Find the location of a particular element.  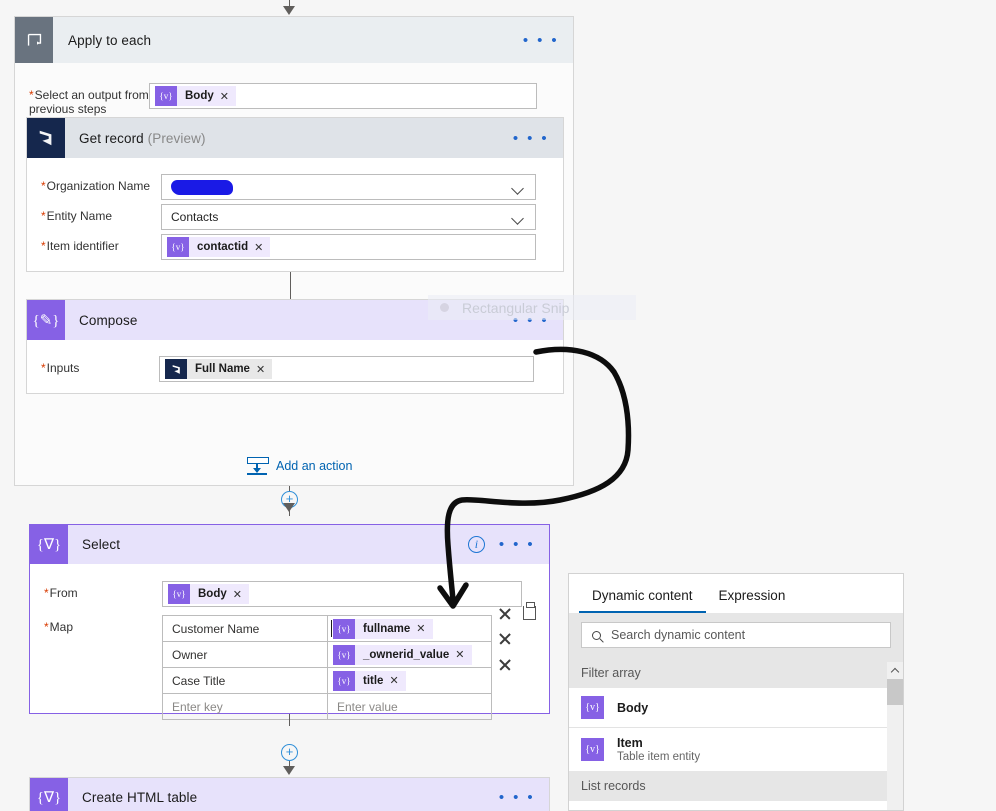

apply-to-each-output-field: {v} Body ✕ is located at coordinates (343, 96).